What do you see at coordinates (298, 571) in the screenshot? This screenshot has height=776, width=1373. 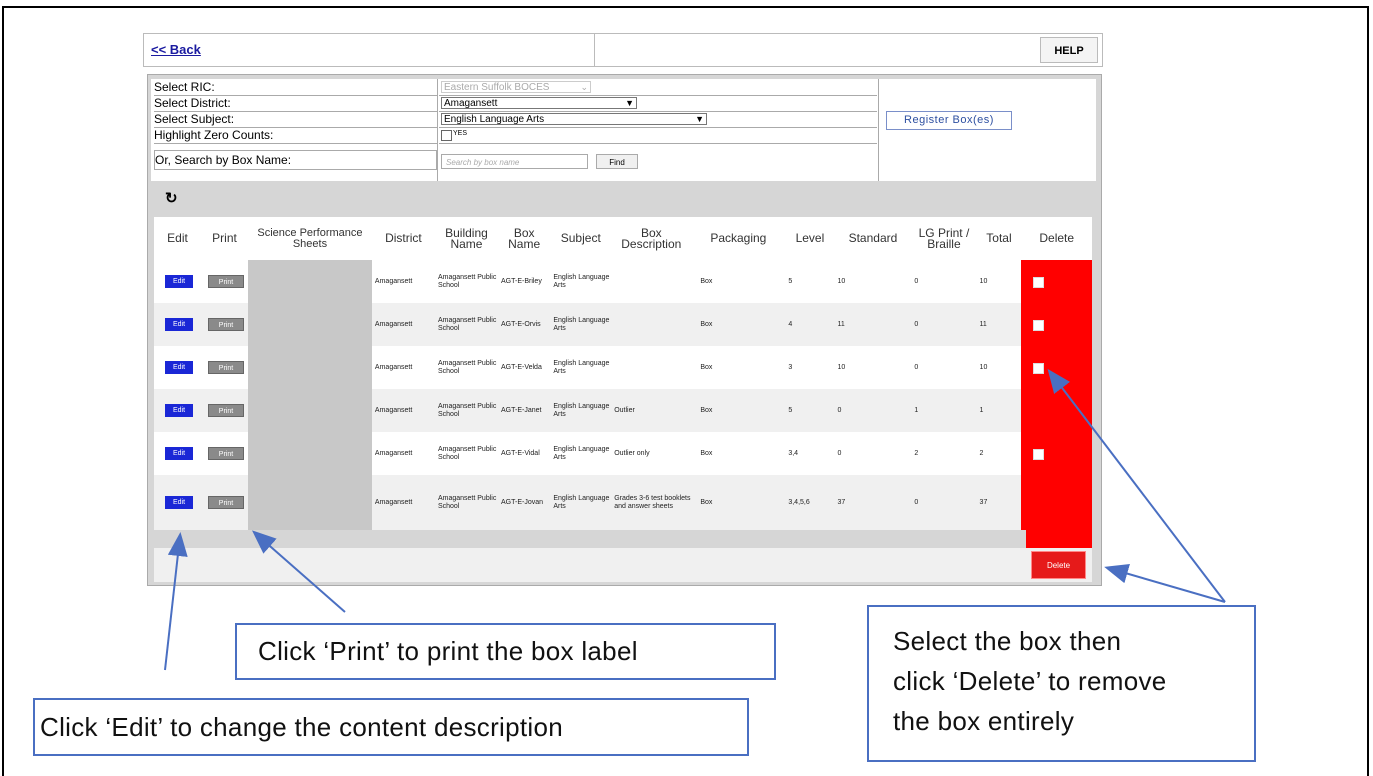 I see `arrow-to-print` at bounding box center [298, 571].